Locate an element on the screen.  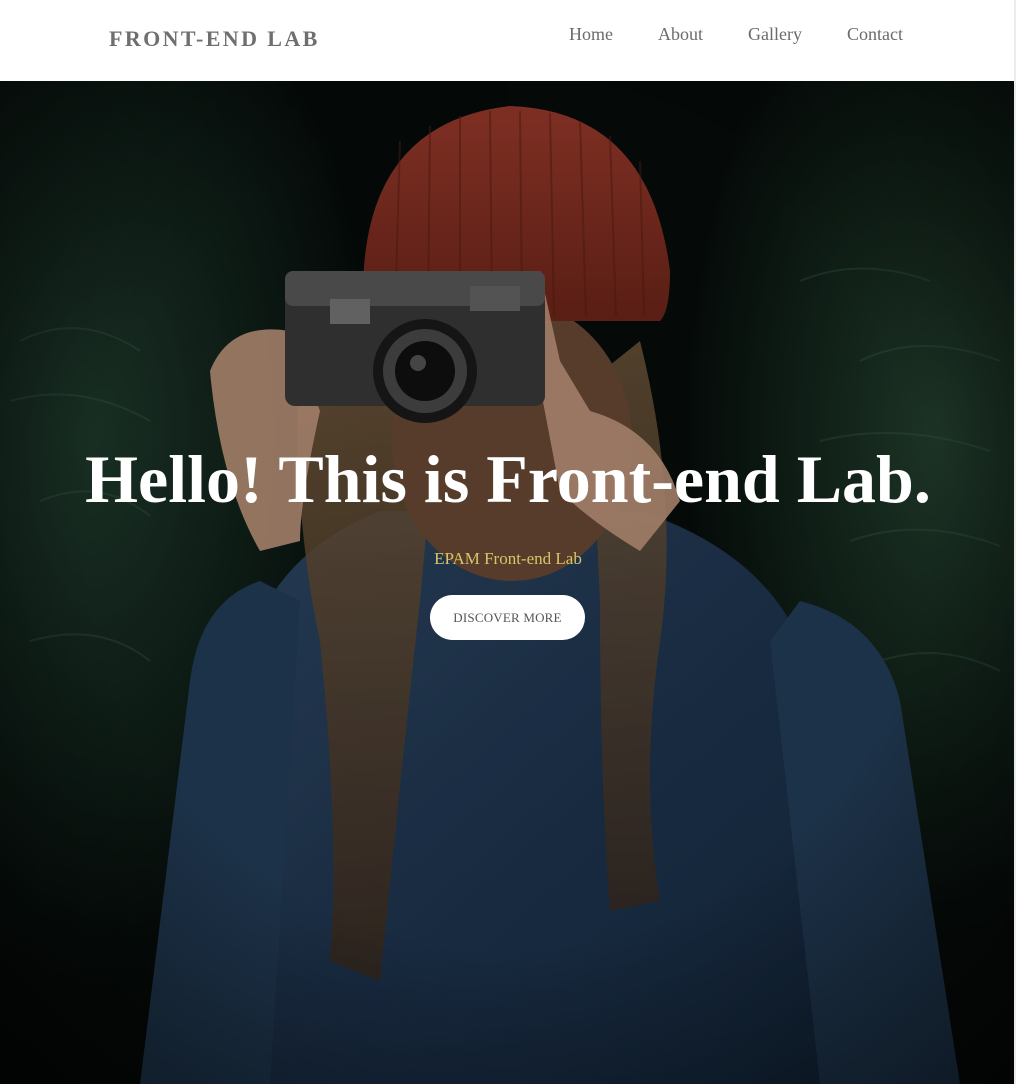
navbar: FRONT-END LAB Home About Gallery Contact is located at coordinates (508, 40).